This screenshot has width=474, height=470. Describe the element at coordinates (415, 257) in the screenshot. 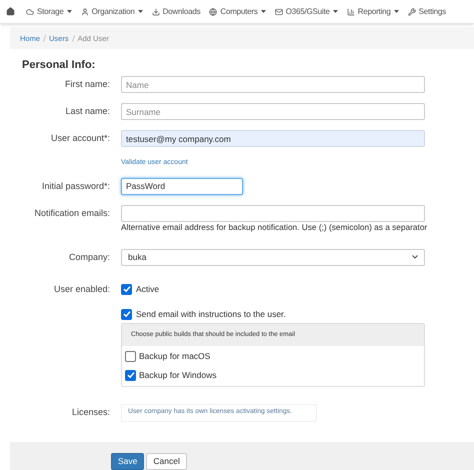

I see `chevron-down-icon` at that location.